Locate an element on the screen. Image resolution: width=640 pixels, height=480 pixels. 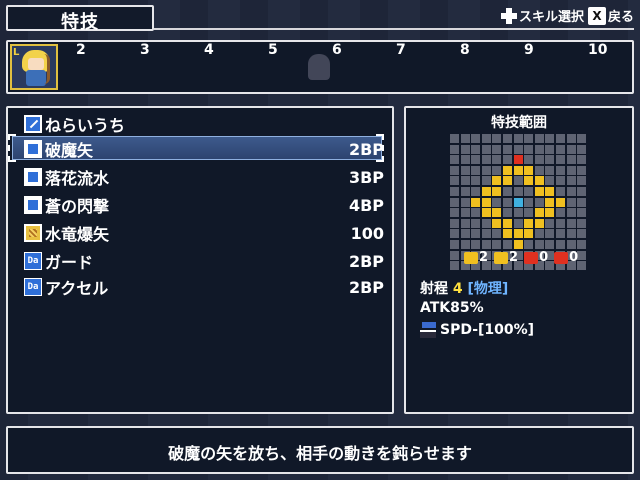
party-slot-7: 7 is located at coordinates (401, 50).